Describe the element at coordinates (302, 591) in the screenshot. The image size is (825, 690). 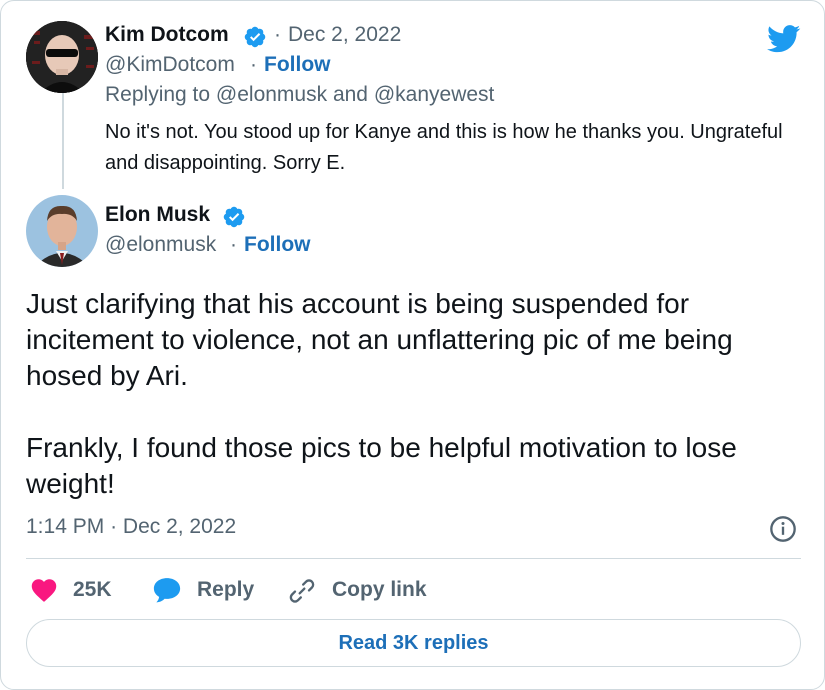
I see `link-icon` at that location.